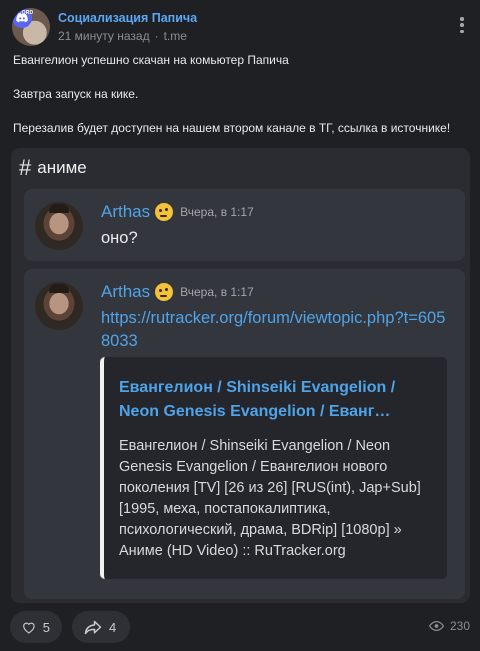 The image size is (480, 651). I want to click on channel-name: Социализация Папича, so click(127, 18).